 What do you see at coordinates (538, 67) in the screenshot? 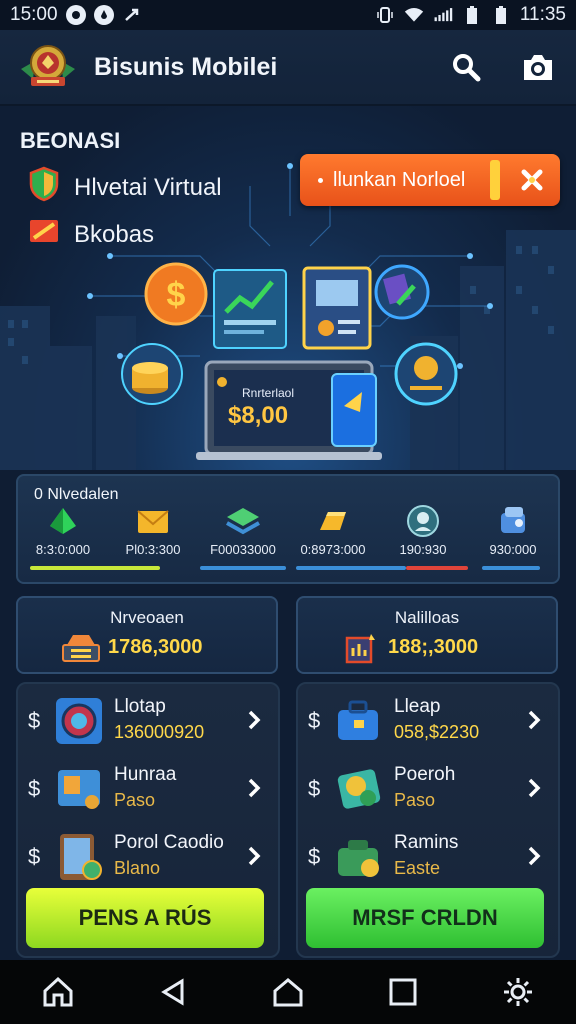
I see `camera-icon` at bounding box center [538, 67].